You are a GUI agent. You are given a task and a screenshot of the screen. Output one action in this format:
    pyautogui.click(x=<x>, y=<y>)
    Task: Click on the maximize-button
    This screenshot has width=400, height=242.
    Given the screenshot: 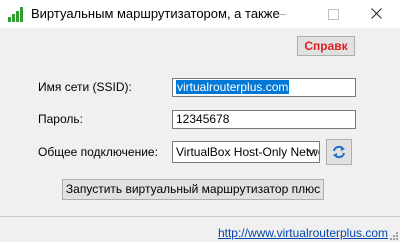 What is the action you would take?
    pyautogui.click(x=333, y=14)
    